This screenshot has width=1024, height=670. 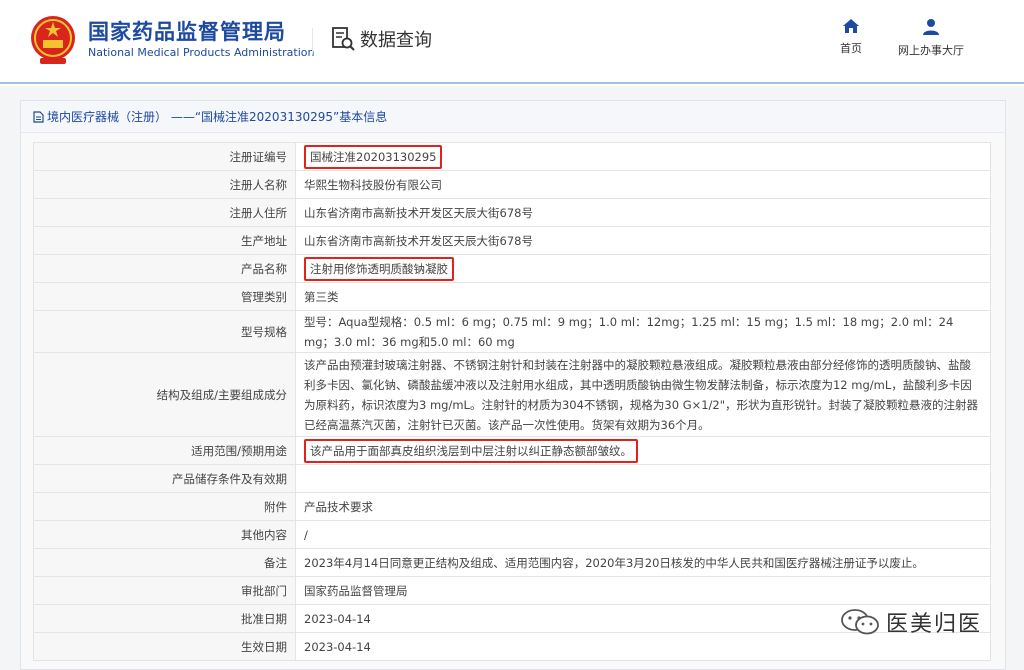 What do you see at coordinates (164, 240) in the screenshot?
I see `field-label: 生产地址` at bounding box center [164, 240].